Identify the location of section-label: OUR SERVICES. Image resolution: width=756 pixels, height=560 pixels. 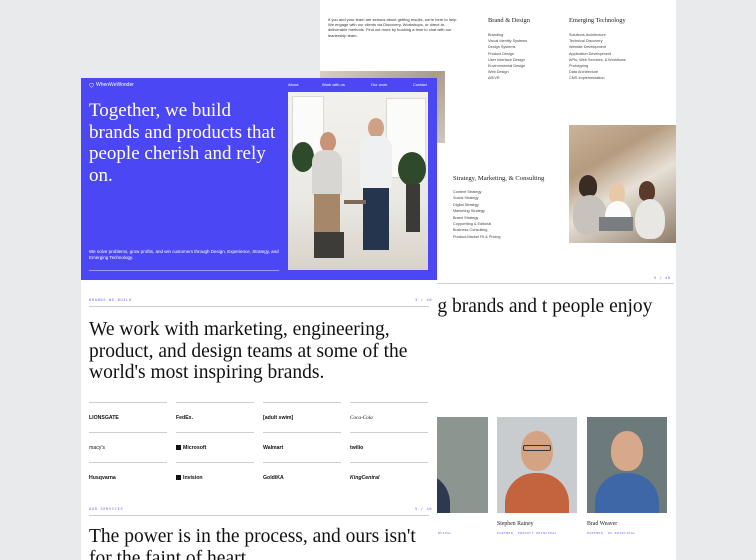
(106, 509).